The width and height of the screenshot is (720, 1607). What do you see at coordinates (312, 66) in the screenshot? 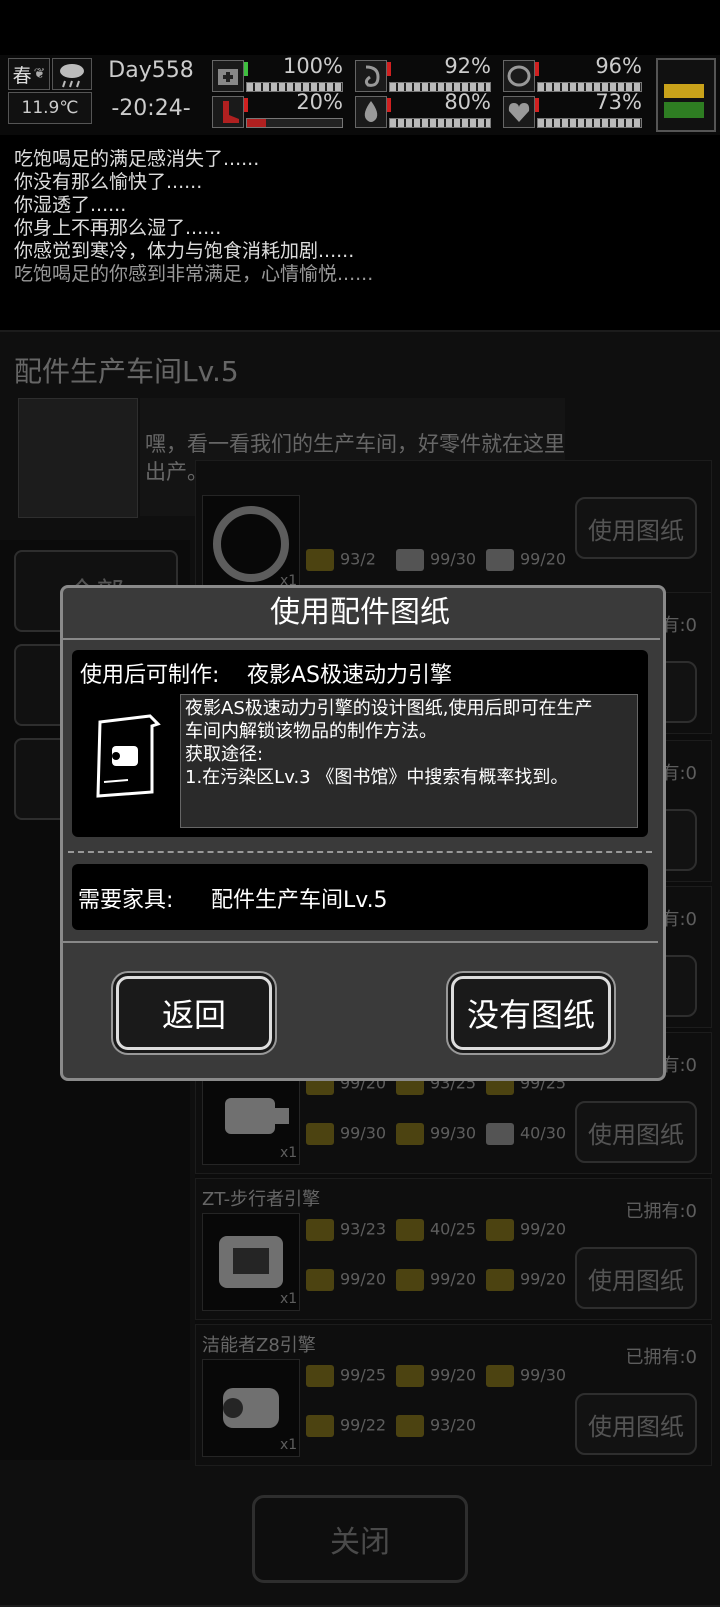
I see `health-value: 100%` at bounding box center [312, 66].